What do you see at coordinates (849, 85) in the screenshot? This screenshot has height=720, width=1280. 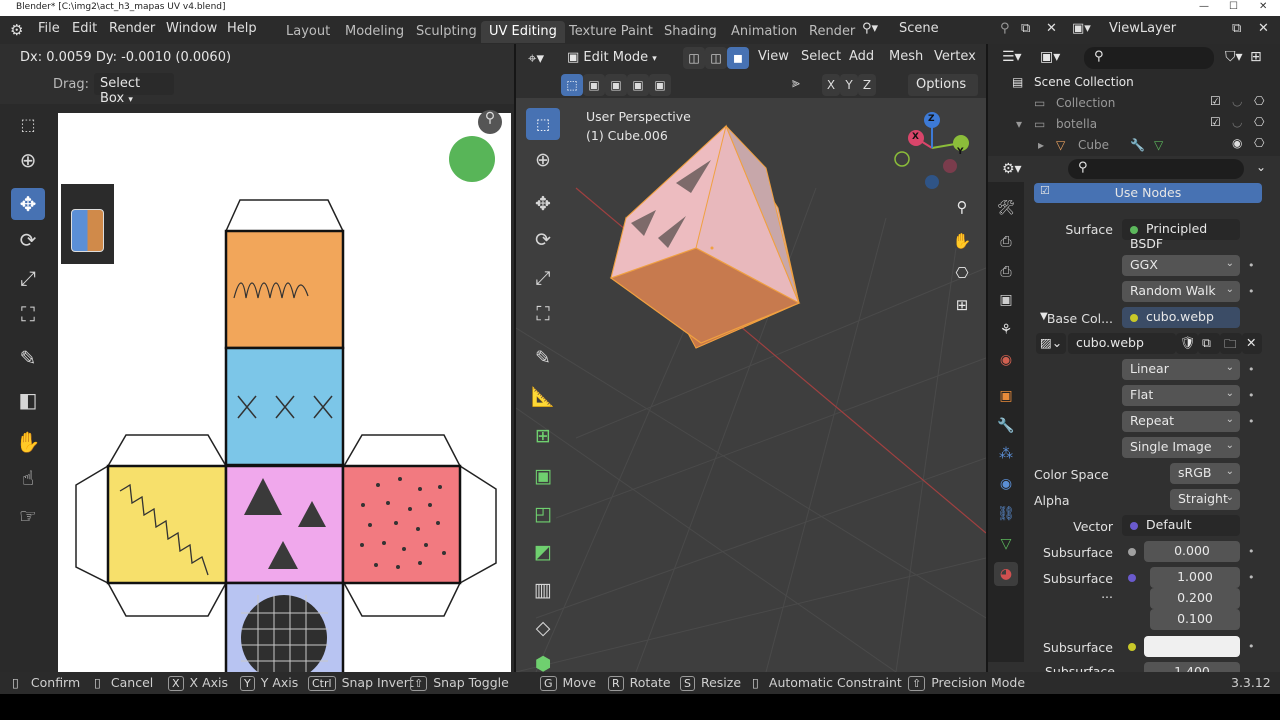 I see `axis-y-toggle: Y` at bounding box center [849, 85].